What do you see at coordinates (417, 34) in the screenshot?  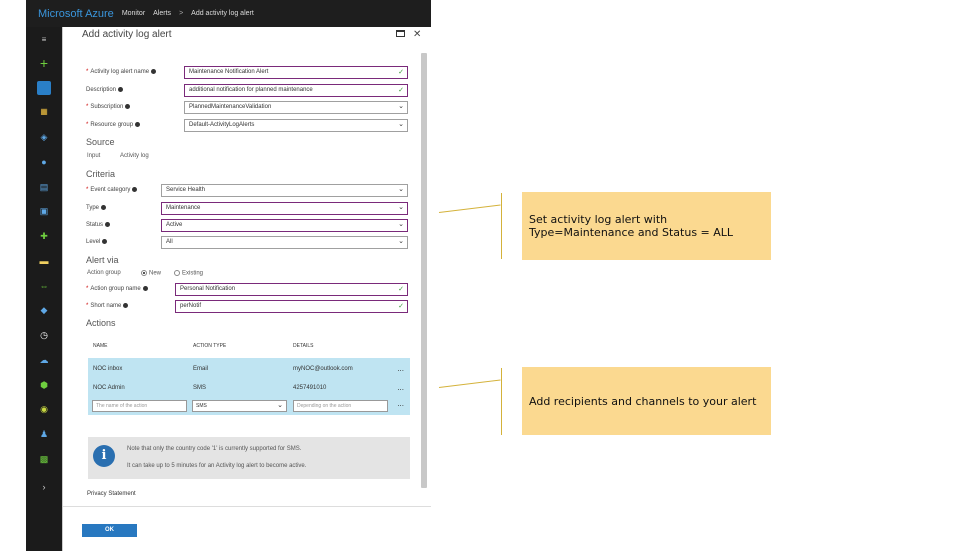 I see `close-icon: ✕` at bounding box center [417, 34].